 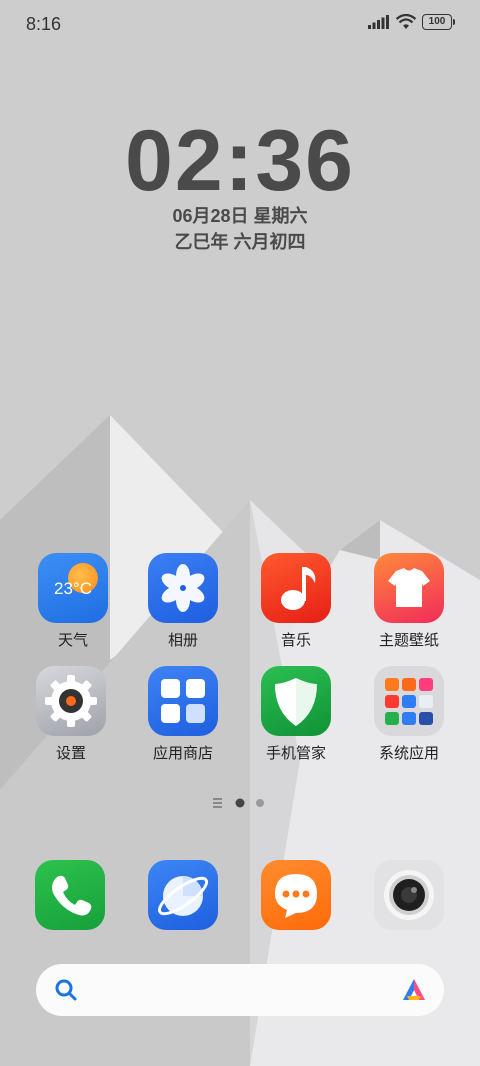 I want to click on weather-icon: 23°C, so click(x=73, y=588).